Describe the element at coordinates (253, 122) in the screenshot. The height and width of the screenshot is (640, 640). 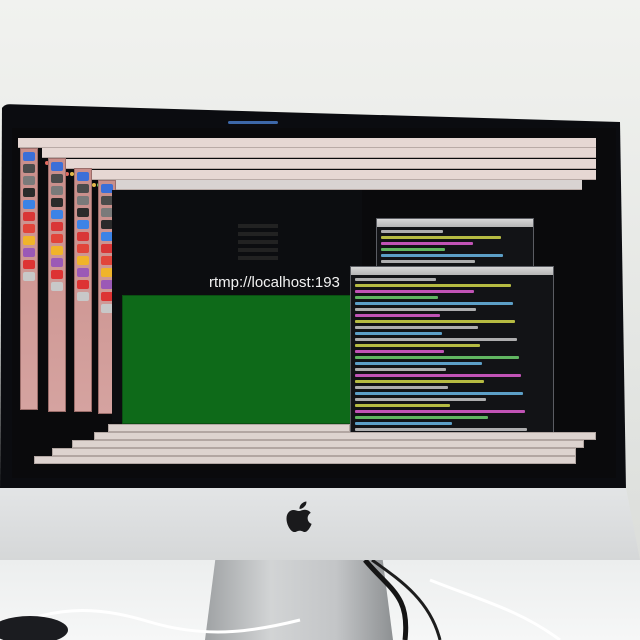
I see `camera-indicator` at that location.